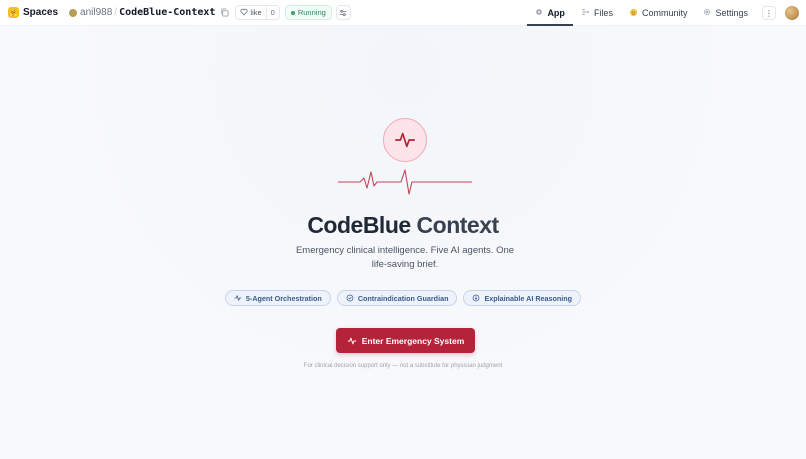 This screenshot has width=806, height=459. What do you see at coordinates (769, 13) in the screenshot?
I see `more-options-button: ⋮` at bounding box center [769, 13].